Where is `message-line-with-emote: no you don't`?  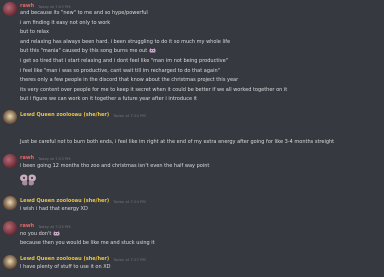
message-line-with-emote: no you don't is located at coordinates (40, 234).